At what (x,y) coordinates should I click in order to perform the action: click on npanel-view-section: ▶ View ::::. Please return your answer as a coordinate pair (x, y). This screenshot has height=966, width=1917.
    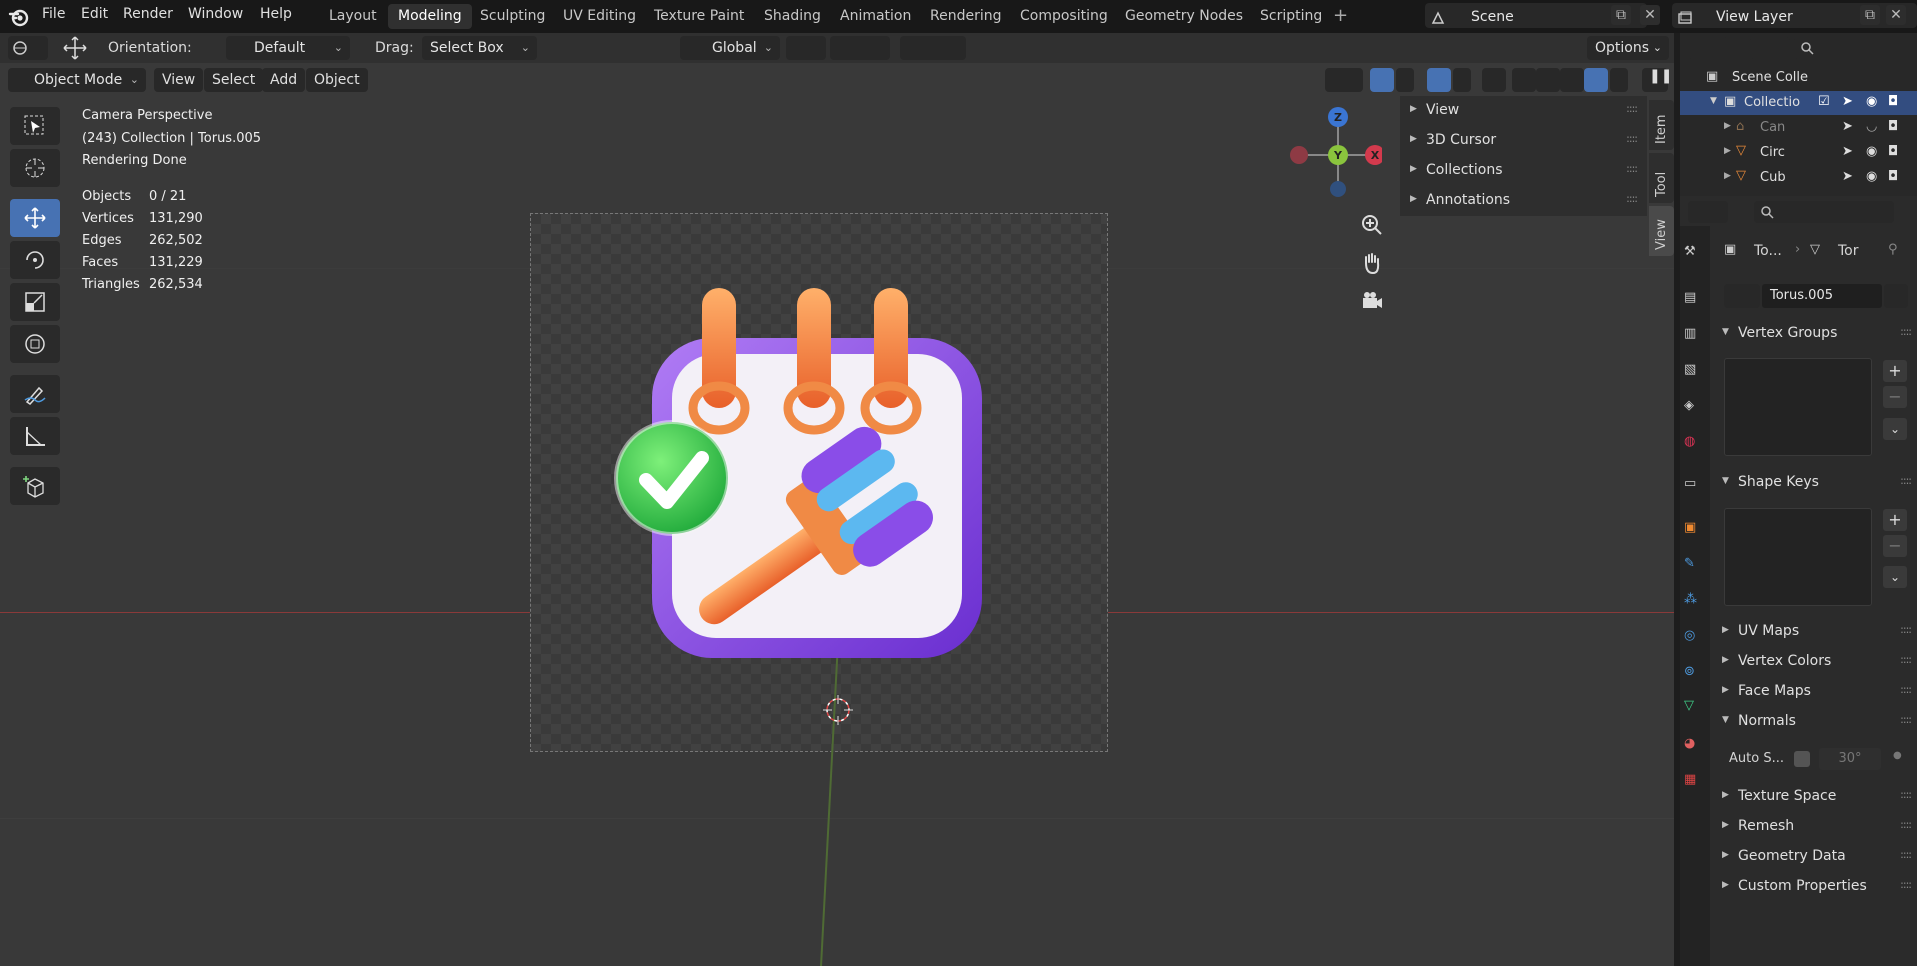
    Looking at the image, I should click on (1523, 111).